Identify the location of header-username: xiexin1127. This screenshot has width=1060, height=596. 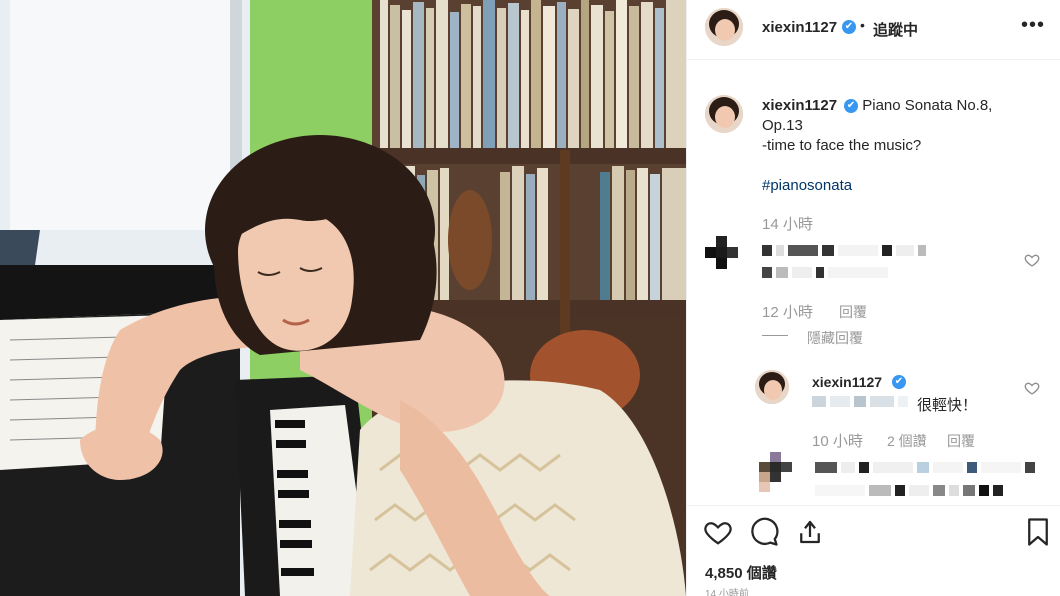
(799, 27).